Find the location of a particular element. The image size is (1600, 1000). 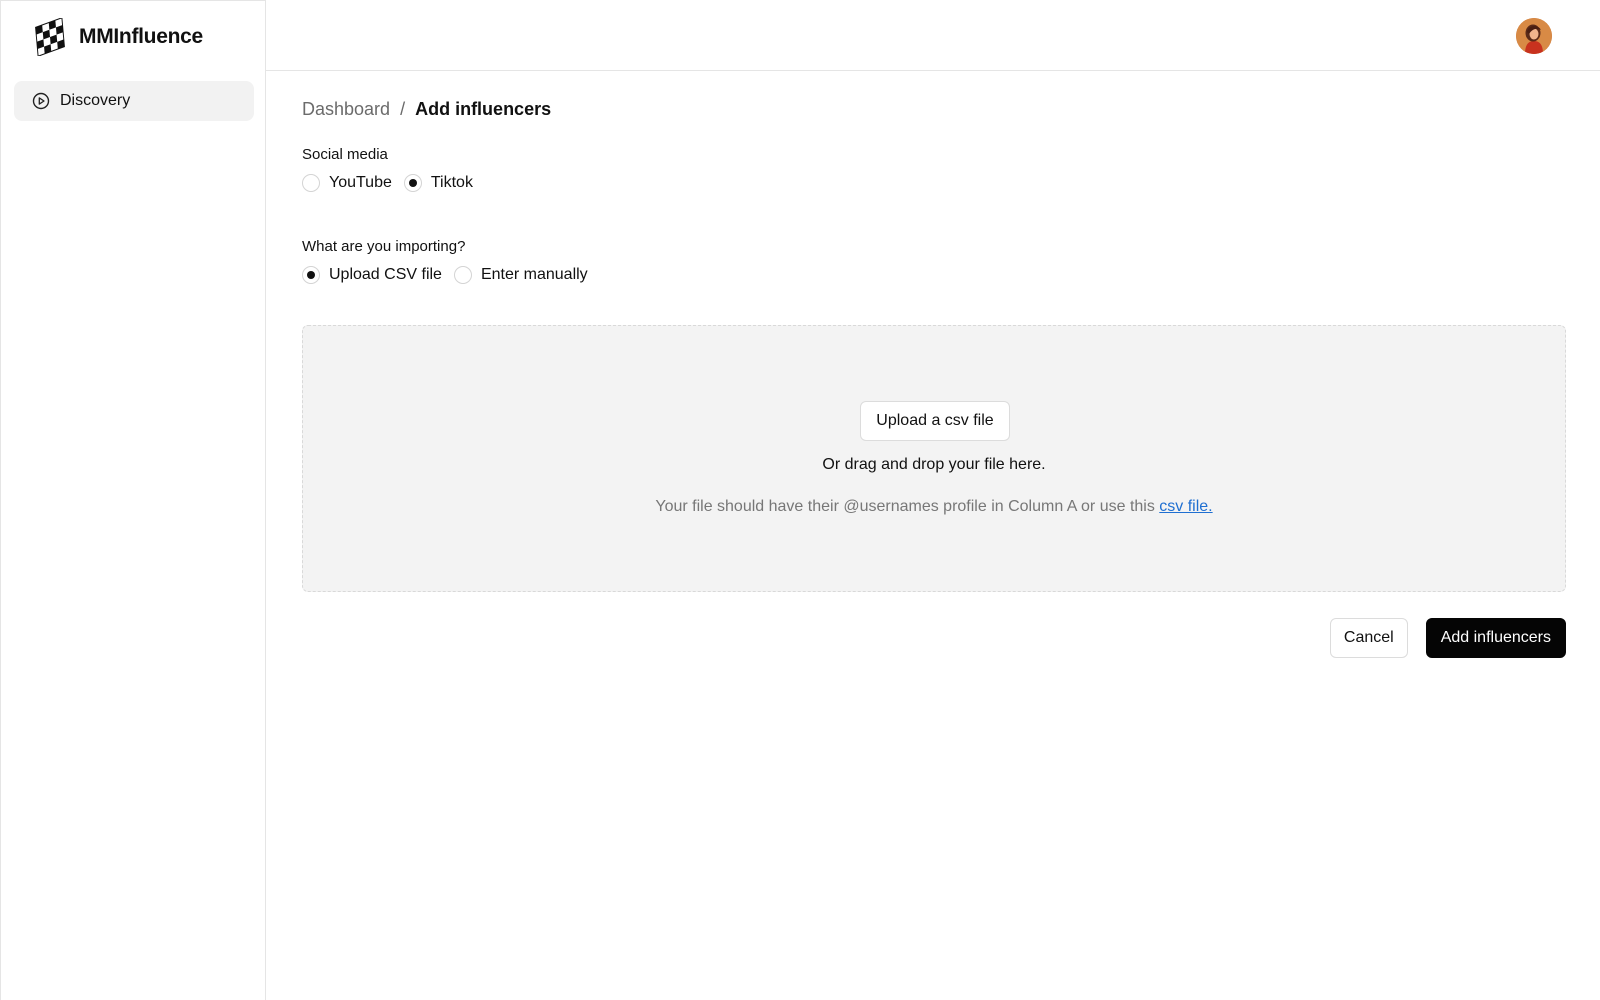

import-type-radio-group: Upload CSV file Enter manually is located at coordinates (446, 275).